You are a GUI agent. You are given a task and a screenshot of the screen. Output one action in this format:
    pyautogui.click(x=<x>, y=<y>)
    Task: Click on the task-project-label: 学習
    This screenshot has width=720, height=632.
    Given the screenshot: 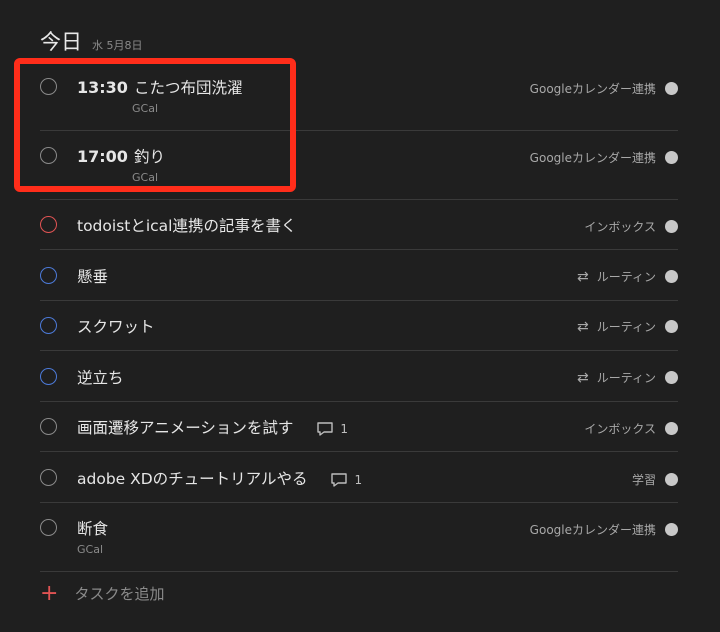 What is the action you would take?
    pyautogui.click(x=643, y=480)
    